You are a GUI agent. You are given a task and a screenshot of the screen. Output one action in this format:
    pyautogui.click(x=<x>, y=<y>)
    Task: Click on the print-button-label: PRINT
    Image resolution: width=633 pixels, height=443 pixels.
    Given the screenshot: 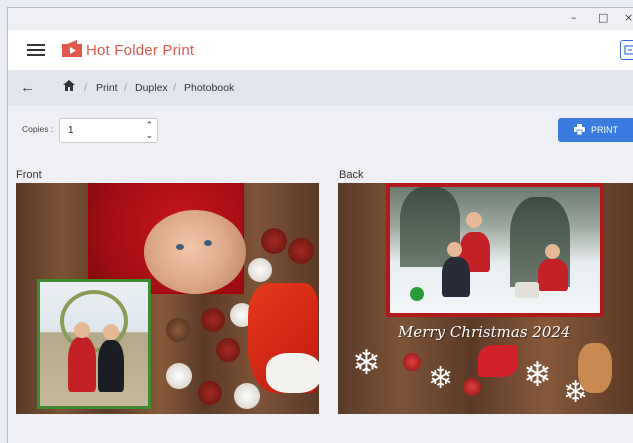 What is the action you would take?
    pyautogui.click(x=604, y=130)
    